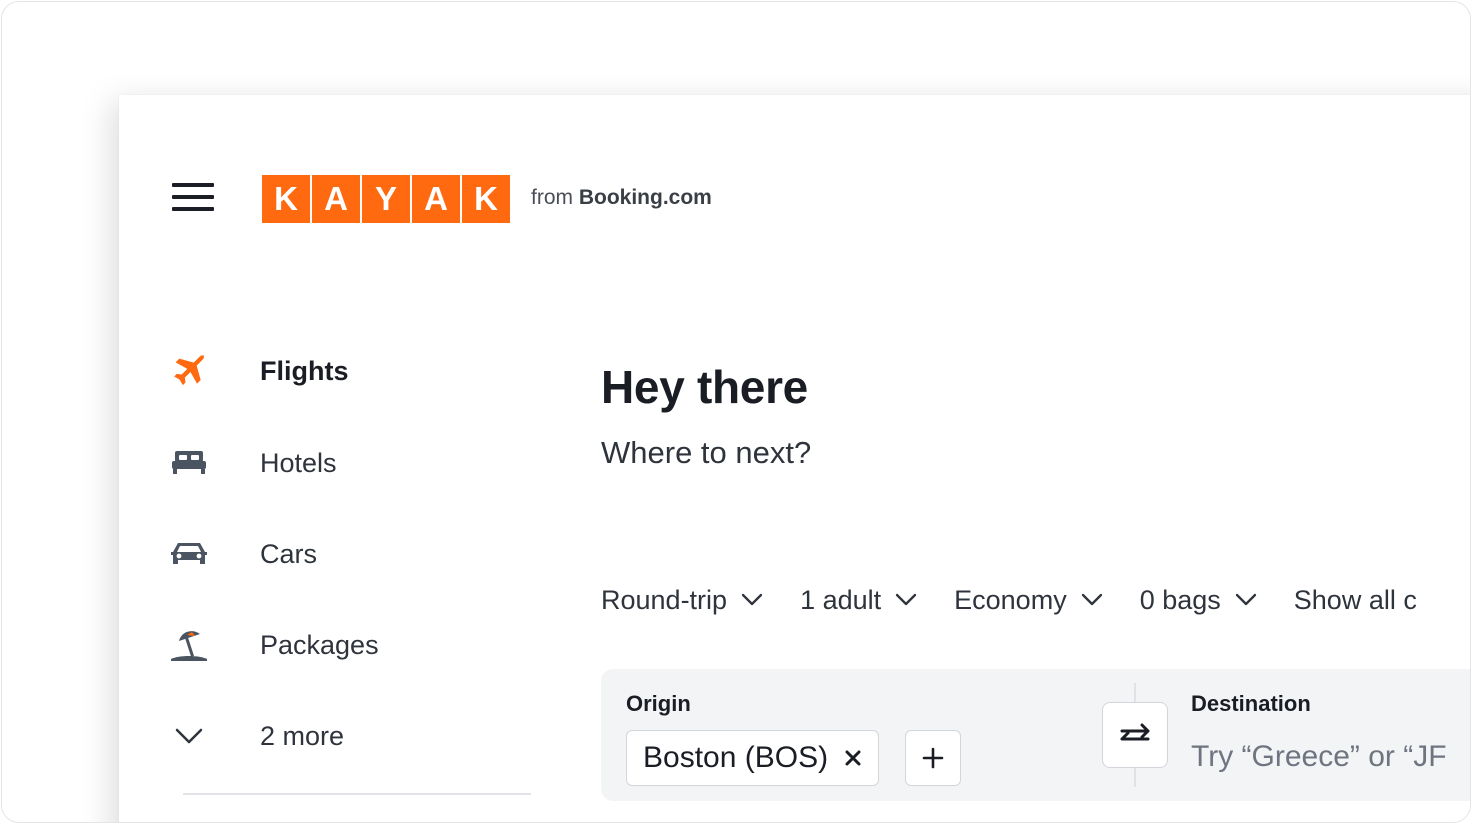 The width and height of the screenshot is (1472, 824). Describe the element at coordinates (255, 736) in the screenshot. I see `sidebar-item-more: 2 more` at that location.